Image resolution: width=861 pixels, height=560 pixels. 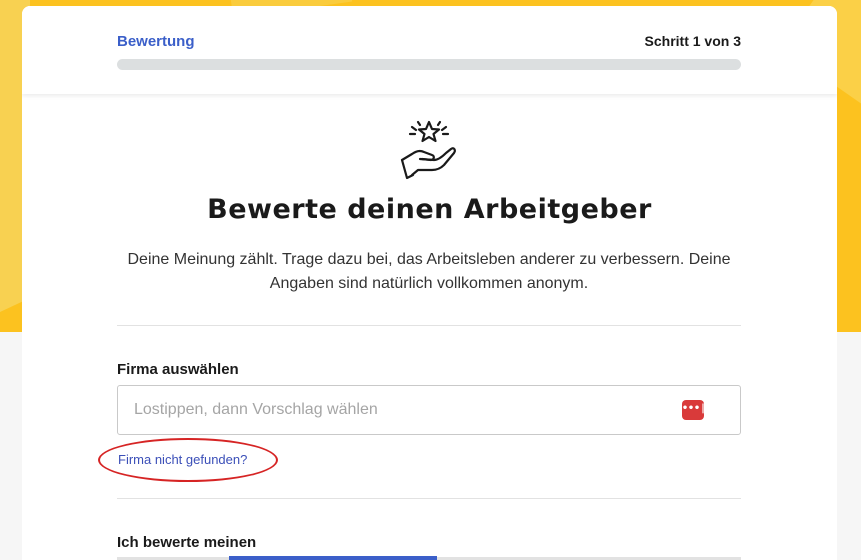 I want to click on company-search-field: •••|, so click(x=429, y=410).